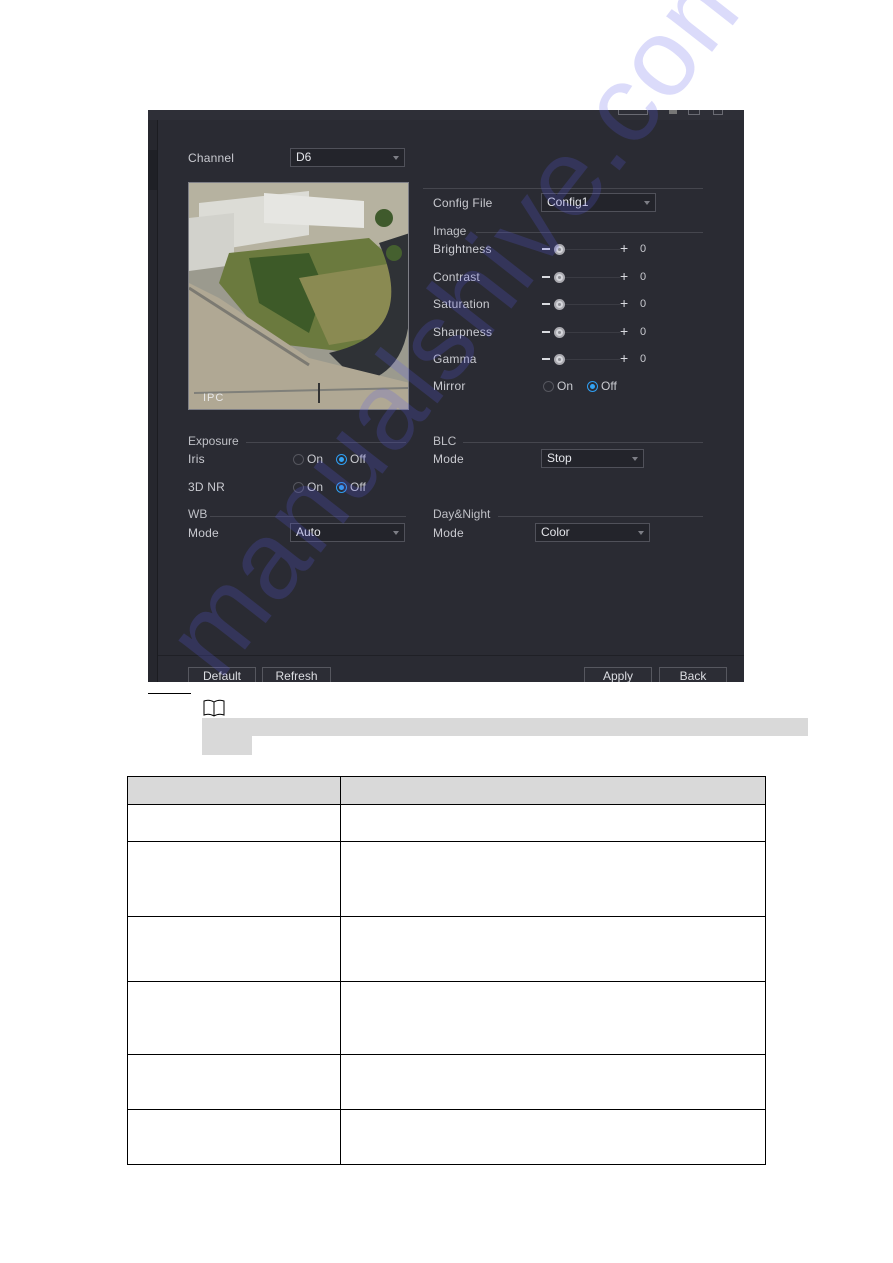 This screenshot has width=893, height=1263. What do you see at coordinates (211, 158) in the screenshot?
I see `channel-label: Channel` at bounding box center [211, 158].